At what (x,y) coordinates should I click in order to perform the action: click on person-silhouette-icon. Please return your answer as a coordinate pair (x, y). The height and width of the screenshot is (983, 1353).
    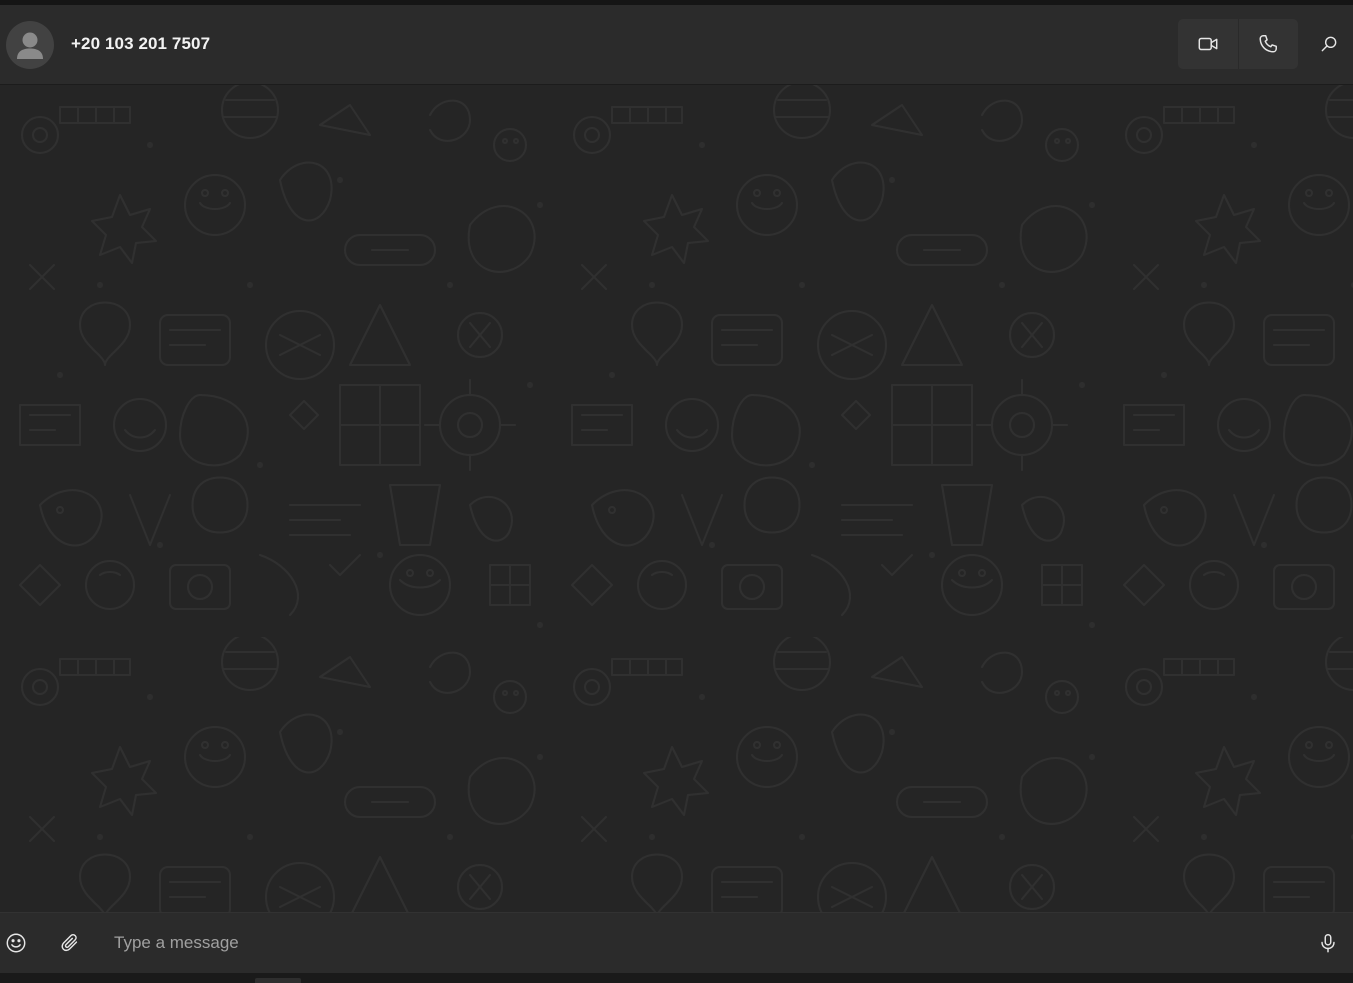
    Looking at the image, I should click on (30, 45).